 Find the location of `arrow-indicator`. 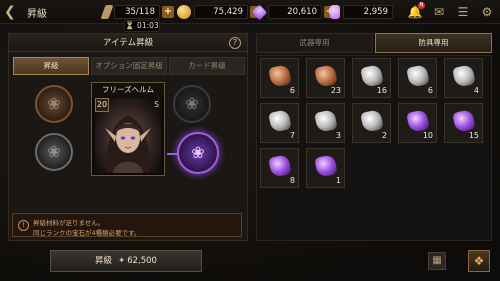

arrow-indicator is located at coordinates (172, 154).